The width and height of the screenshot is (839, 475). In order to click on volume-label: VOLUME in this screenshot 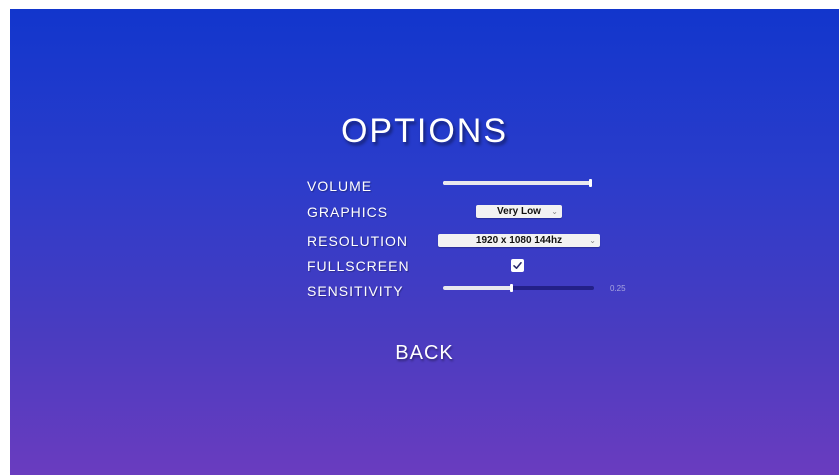, I will do `click(340, 186)`.